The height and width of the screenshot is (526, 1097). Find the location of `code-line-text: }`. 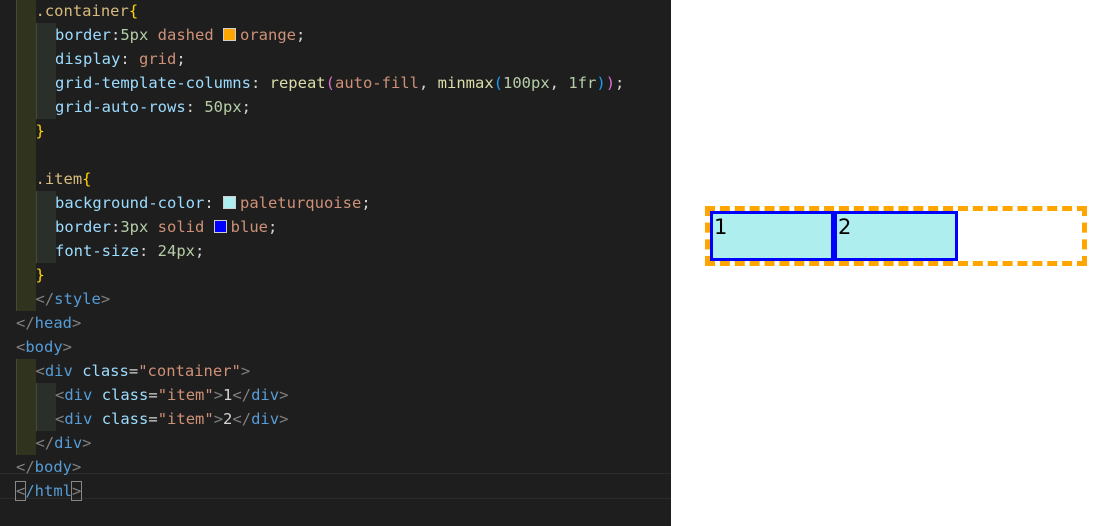

code-line-text: } is located at coordinates (40, 131).